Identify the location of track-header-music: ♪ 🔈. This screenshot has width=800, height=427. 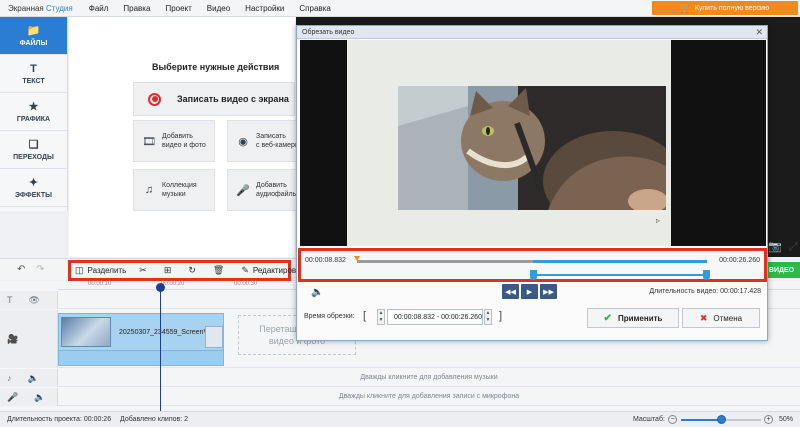
(29, 378).